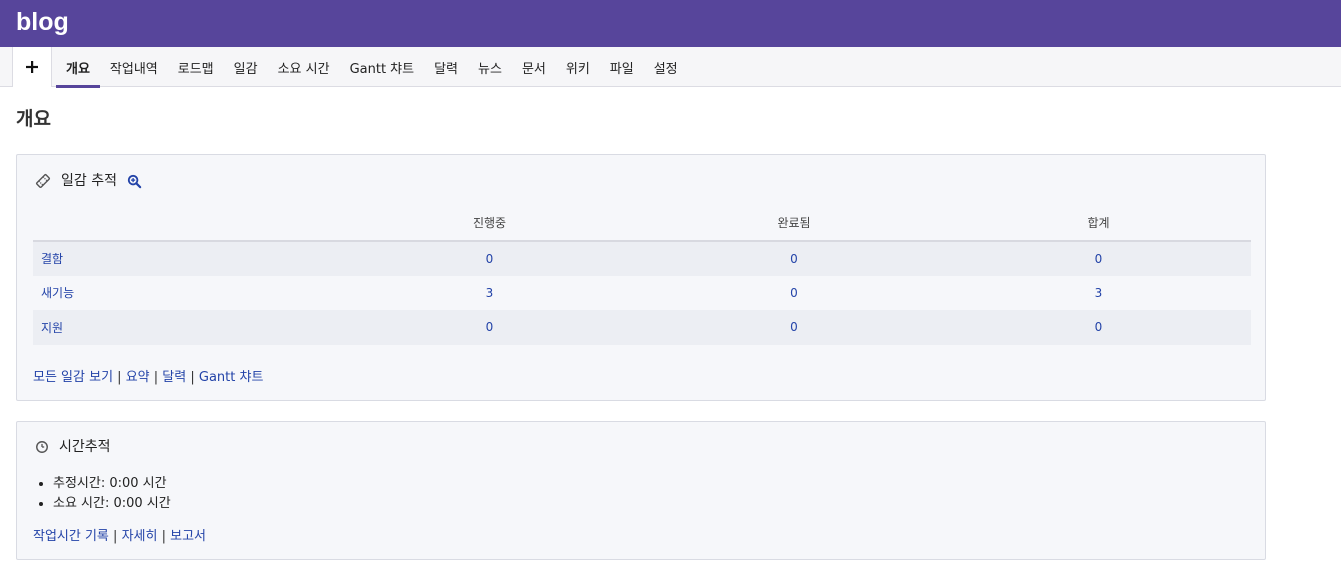  What do you see at coordinates (78, 67) in the screenshot?
I see `tab-overview: 개요` at bounding box center [78, 67].